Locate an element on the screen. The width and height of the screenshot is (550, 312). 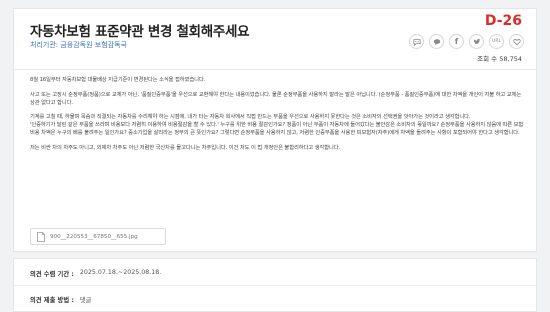
agency-label: 처리기관: is located at coordinates (44, 45).